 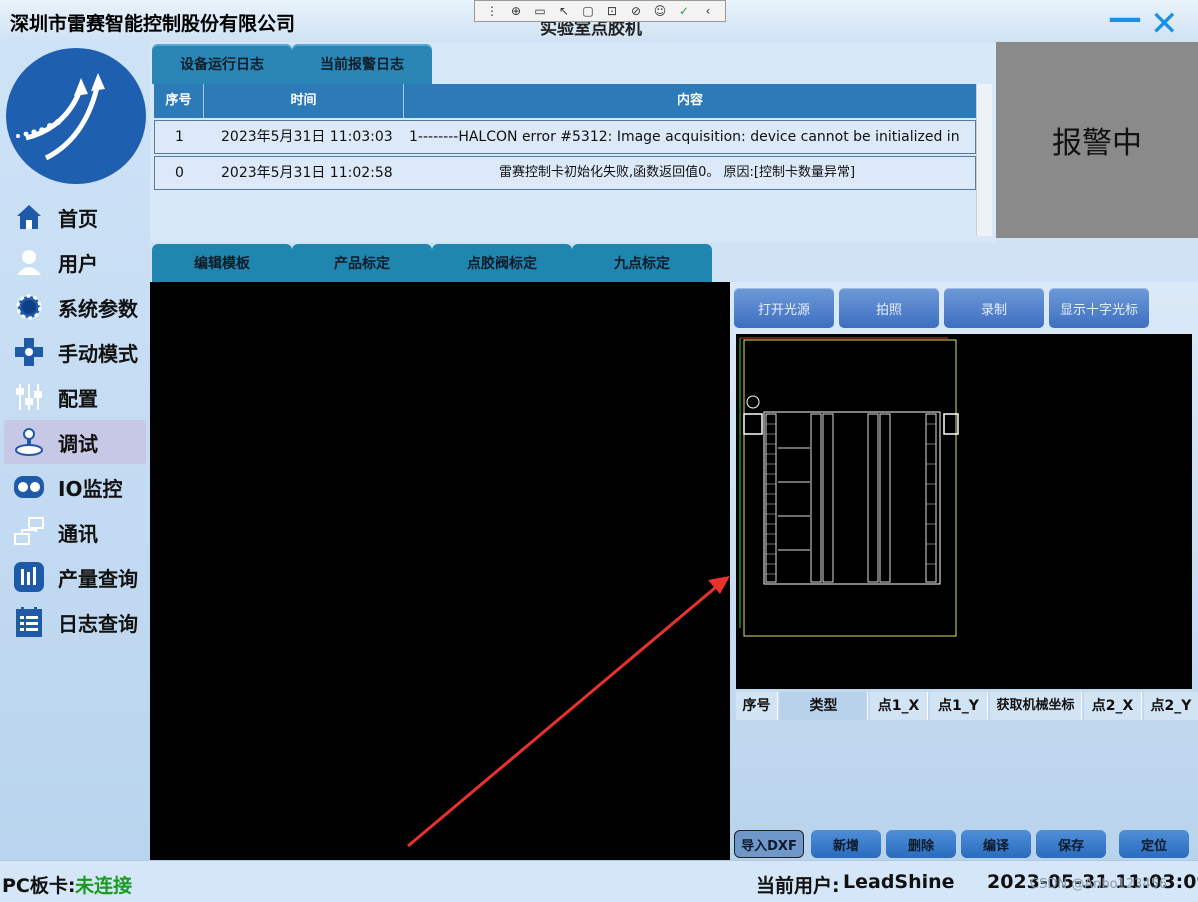 What do you see at coordinates (29, 262) in the screenshot?
I see `user-icon` at bounding box center [29, 262].